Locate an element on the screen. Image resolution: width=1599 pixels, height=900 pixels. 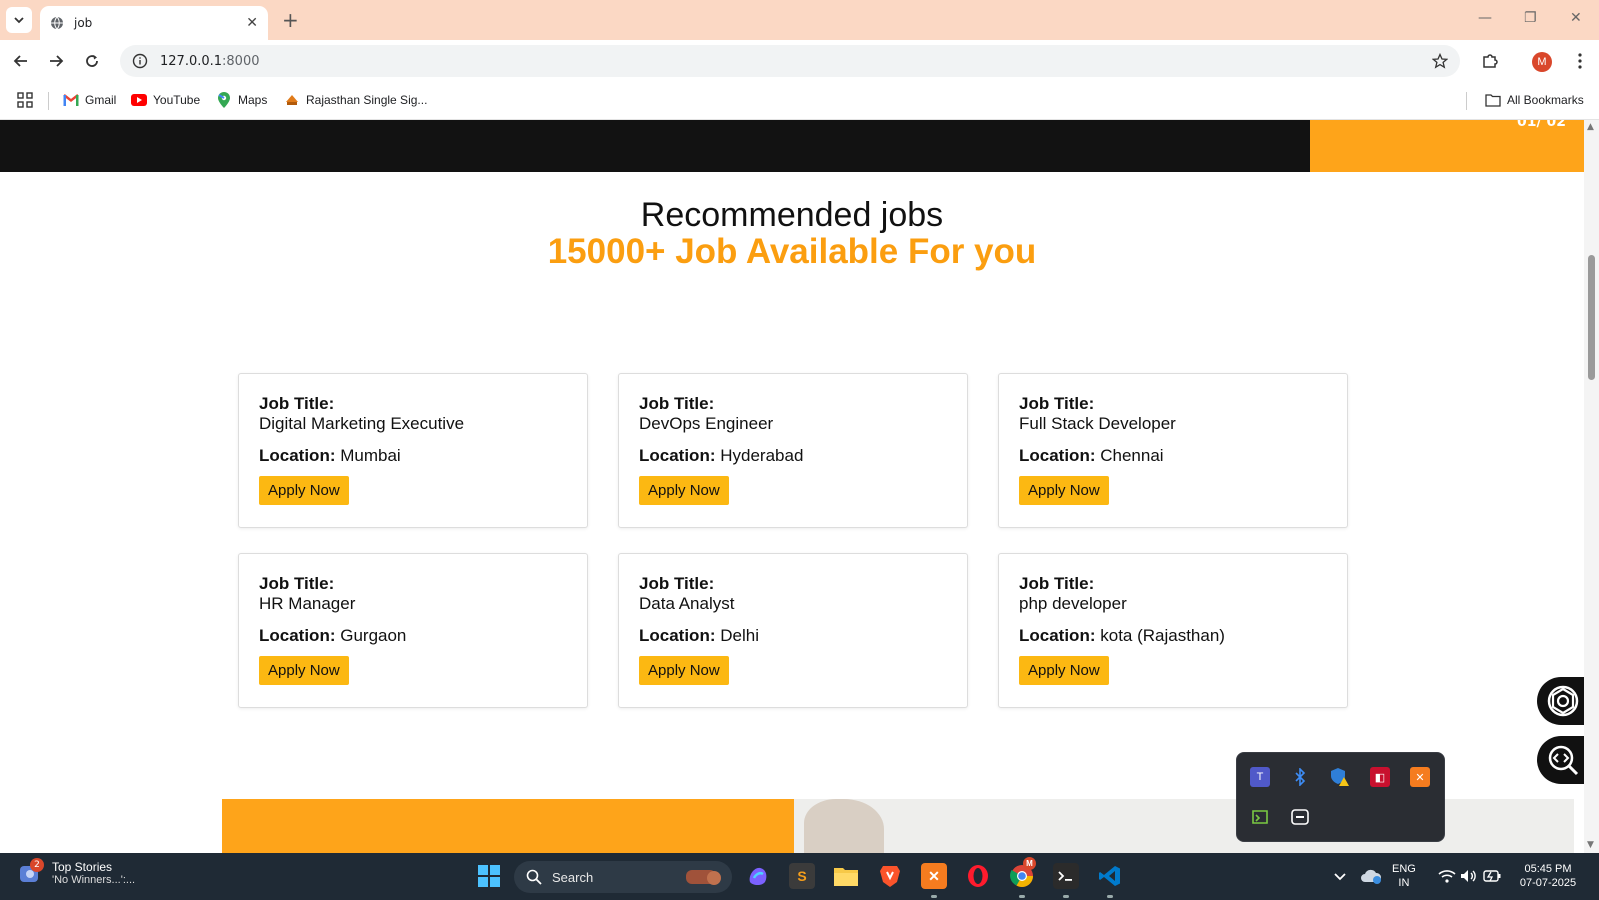
new-tab-button: + is located at coordinates (290, 20).